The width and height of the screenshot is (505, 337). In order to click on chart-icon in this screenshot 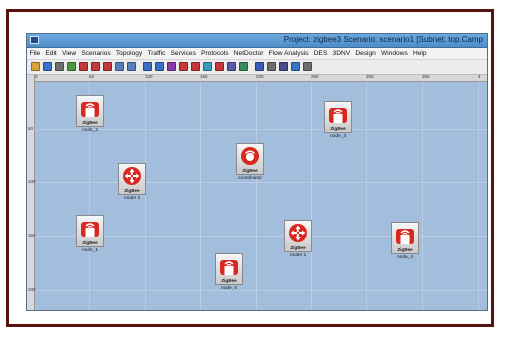, I will do `click(259, 66)`.